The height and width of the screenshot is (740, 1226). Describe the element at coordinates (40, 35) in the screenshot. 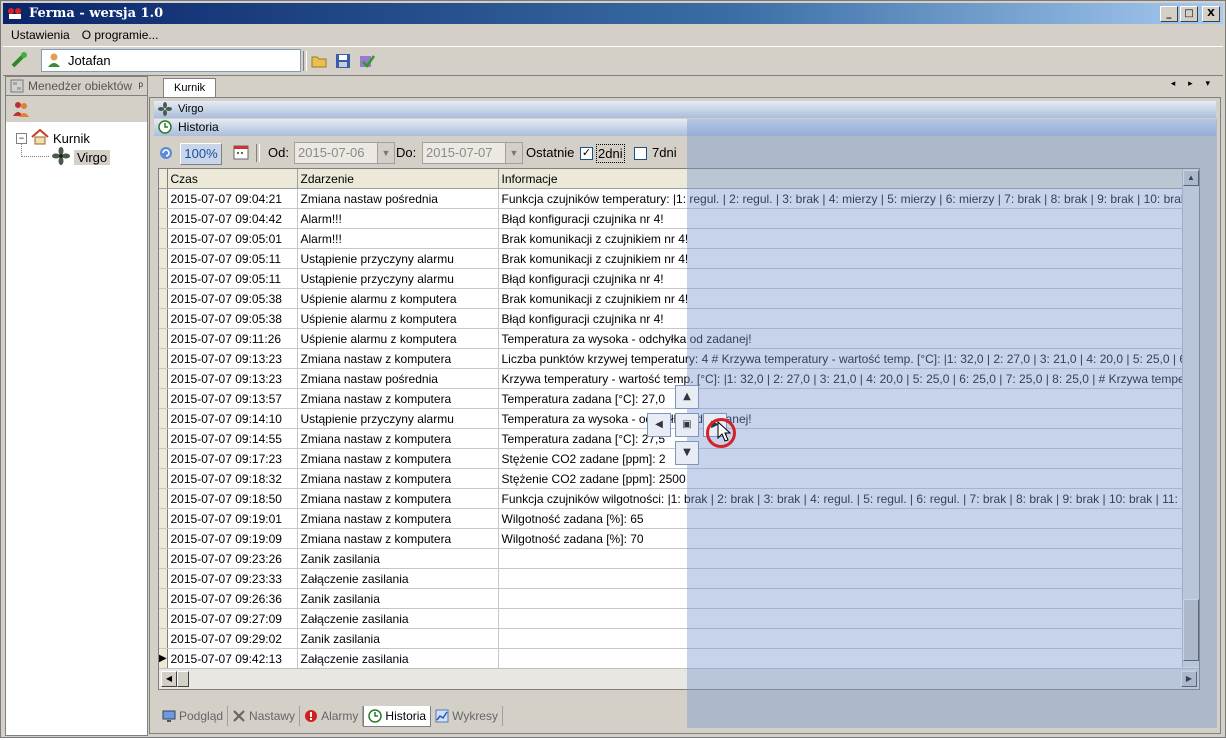

I see `menu-ustawienia: Ustawienia` at that location.